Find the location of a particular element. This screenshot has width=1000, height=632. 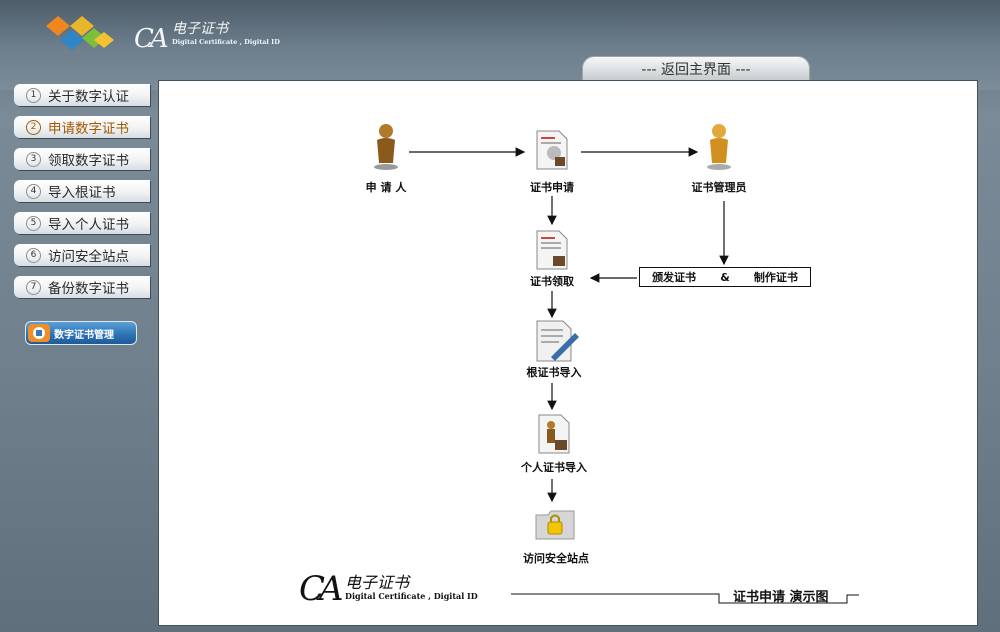

sidebar-item-import-personal: 5 导入个人证书 is located at coordinates (82, 223).